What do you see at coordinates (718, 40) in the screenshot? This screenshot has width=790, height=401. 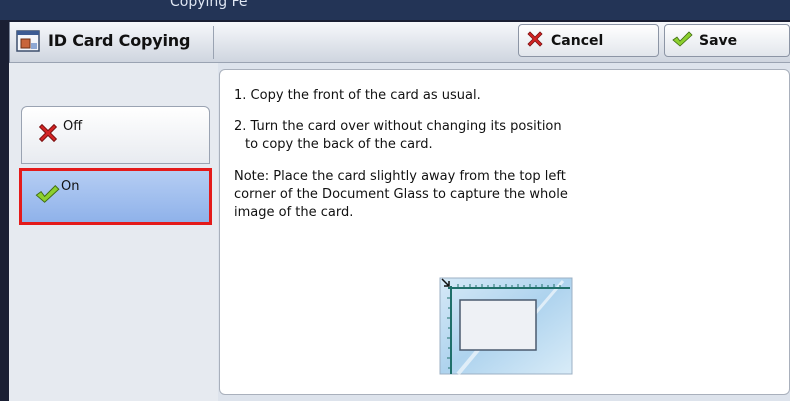 I see `save-label: Save` at bounding box center [718, 40].